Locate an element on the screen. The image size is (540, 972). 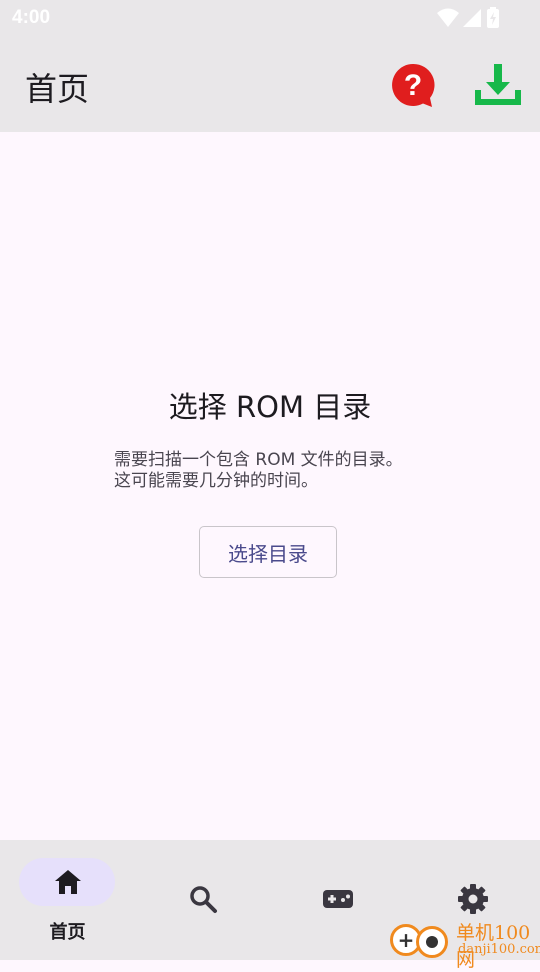
gamepad-icon is located at coordinates (337, 899).